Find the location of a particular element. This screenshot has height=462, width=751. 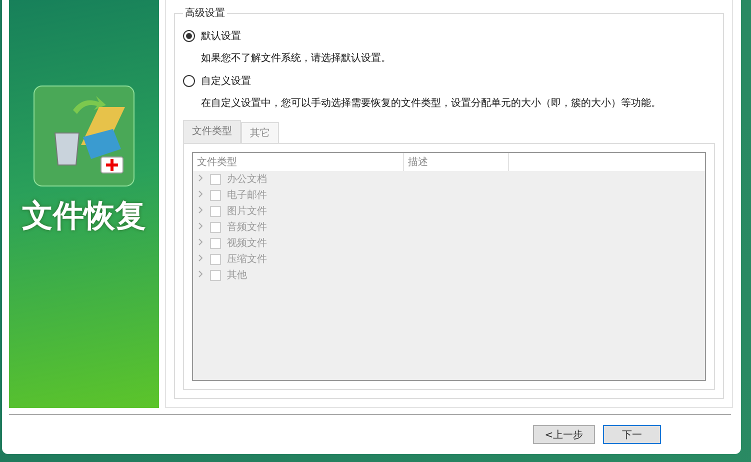

option-description: 如果您不了解文件系统，请选择默认设置。 is located at coordinates (296, 58).